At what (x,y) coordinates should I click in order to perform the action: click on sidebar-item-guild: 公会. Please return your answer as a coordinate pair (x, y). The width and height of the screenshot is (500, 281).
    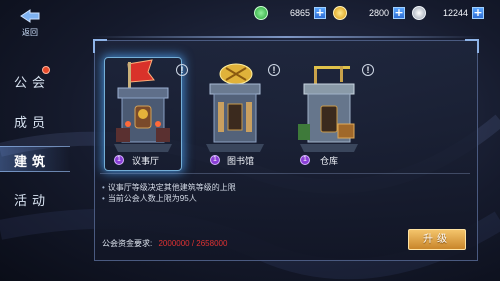
    Looking at the image, I should click on (35, 79).